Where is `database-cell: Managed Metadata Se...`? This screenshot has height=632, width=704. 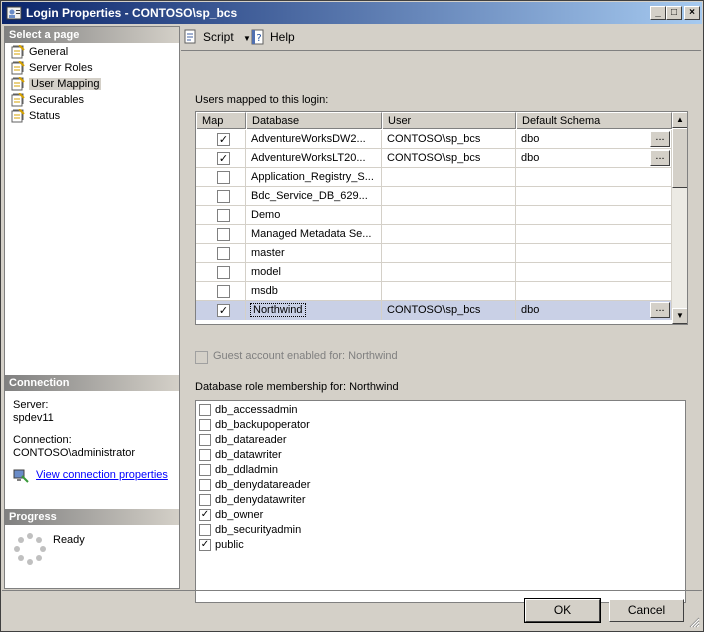
database-cell: Managed Metadata Se... is located at coordinates (314, 234).